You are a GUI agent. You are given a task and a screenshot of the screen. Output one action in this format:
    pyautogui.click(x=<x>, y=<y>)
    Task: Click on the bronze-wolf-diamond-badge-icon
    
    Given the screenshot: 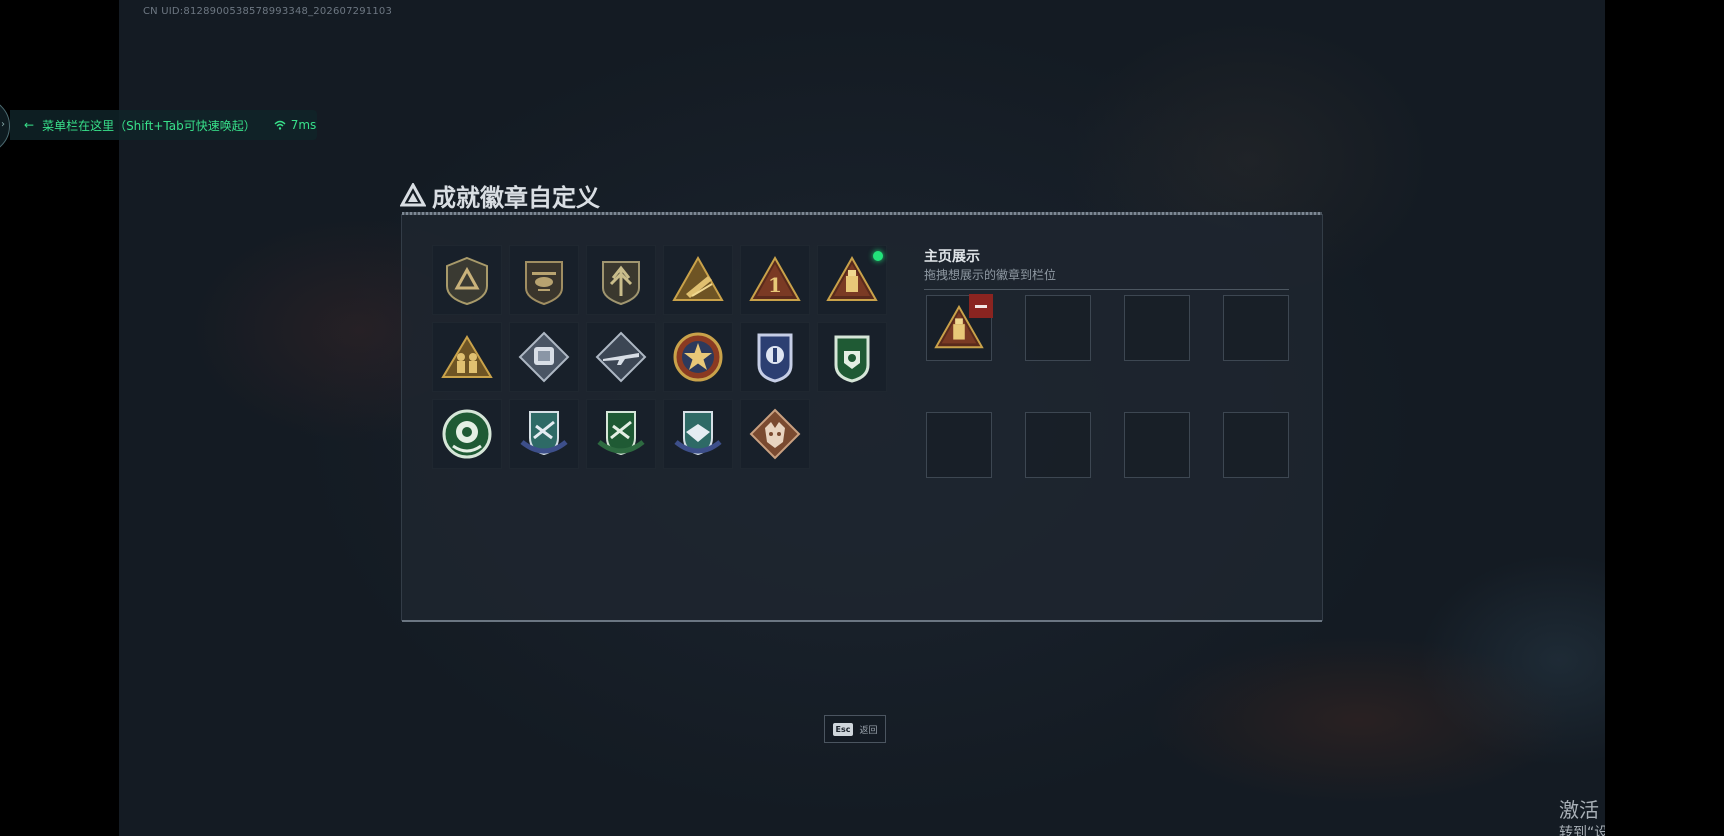 What is the action you would take?
    pyautogui.click(x=775, y=434)
    